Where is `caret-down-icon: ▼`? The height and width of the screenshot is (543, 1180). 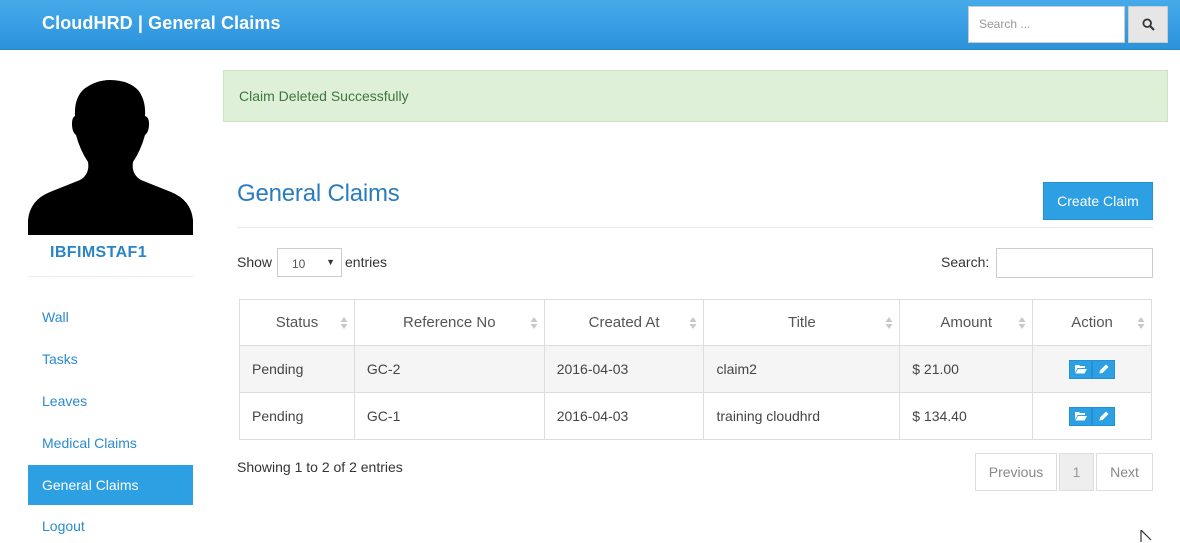
caret-down-icon: ▼ is located at coordinates (330, 262).